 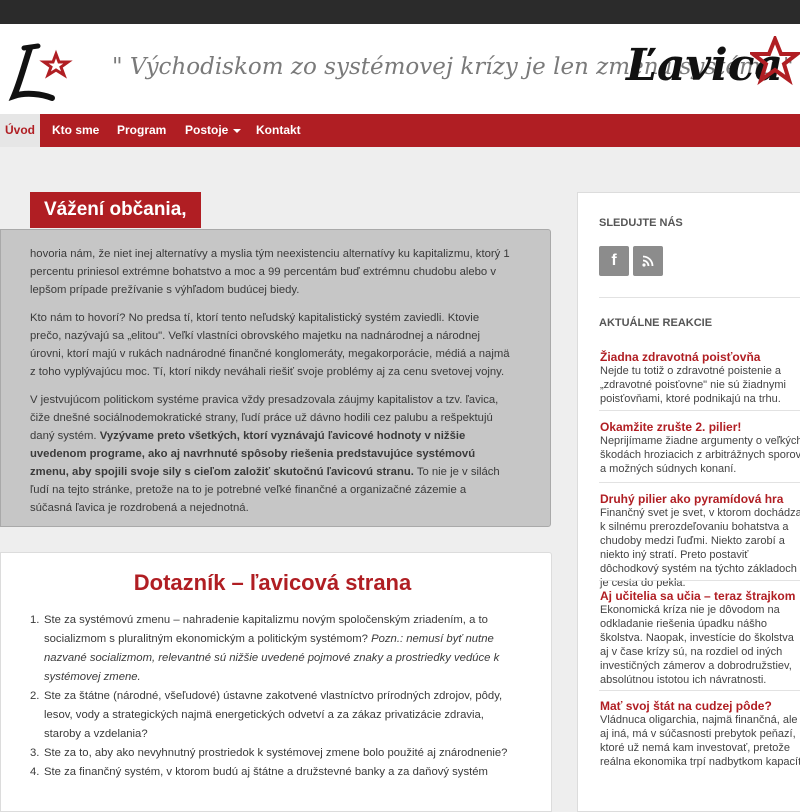 I want to click on nav-item-kto-sme: Kto sme, so click(x=75, y=130).